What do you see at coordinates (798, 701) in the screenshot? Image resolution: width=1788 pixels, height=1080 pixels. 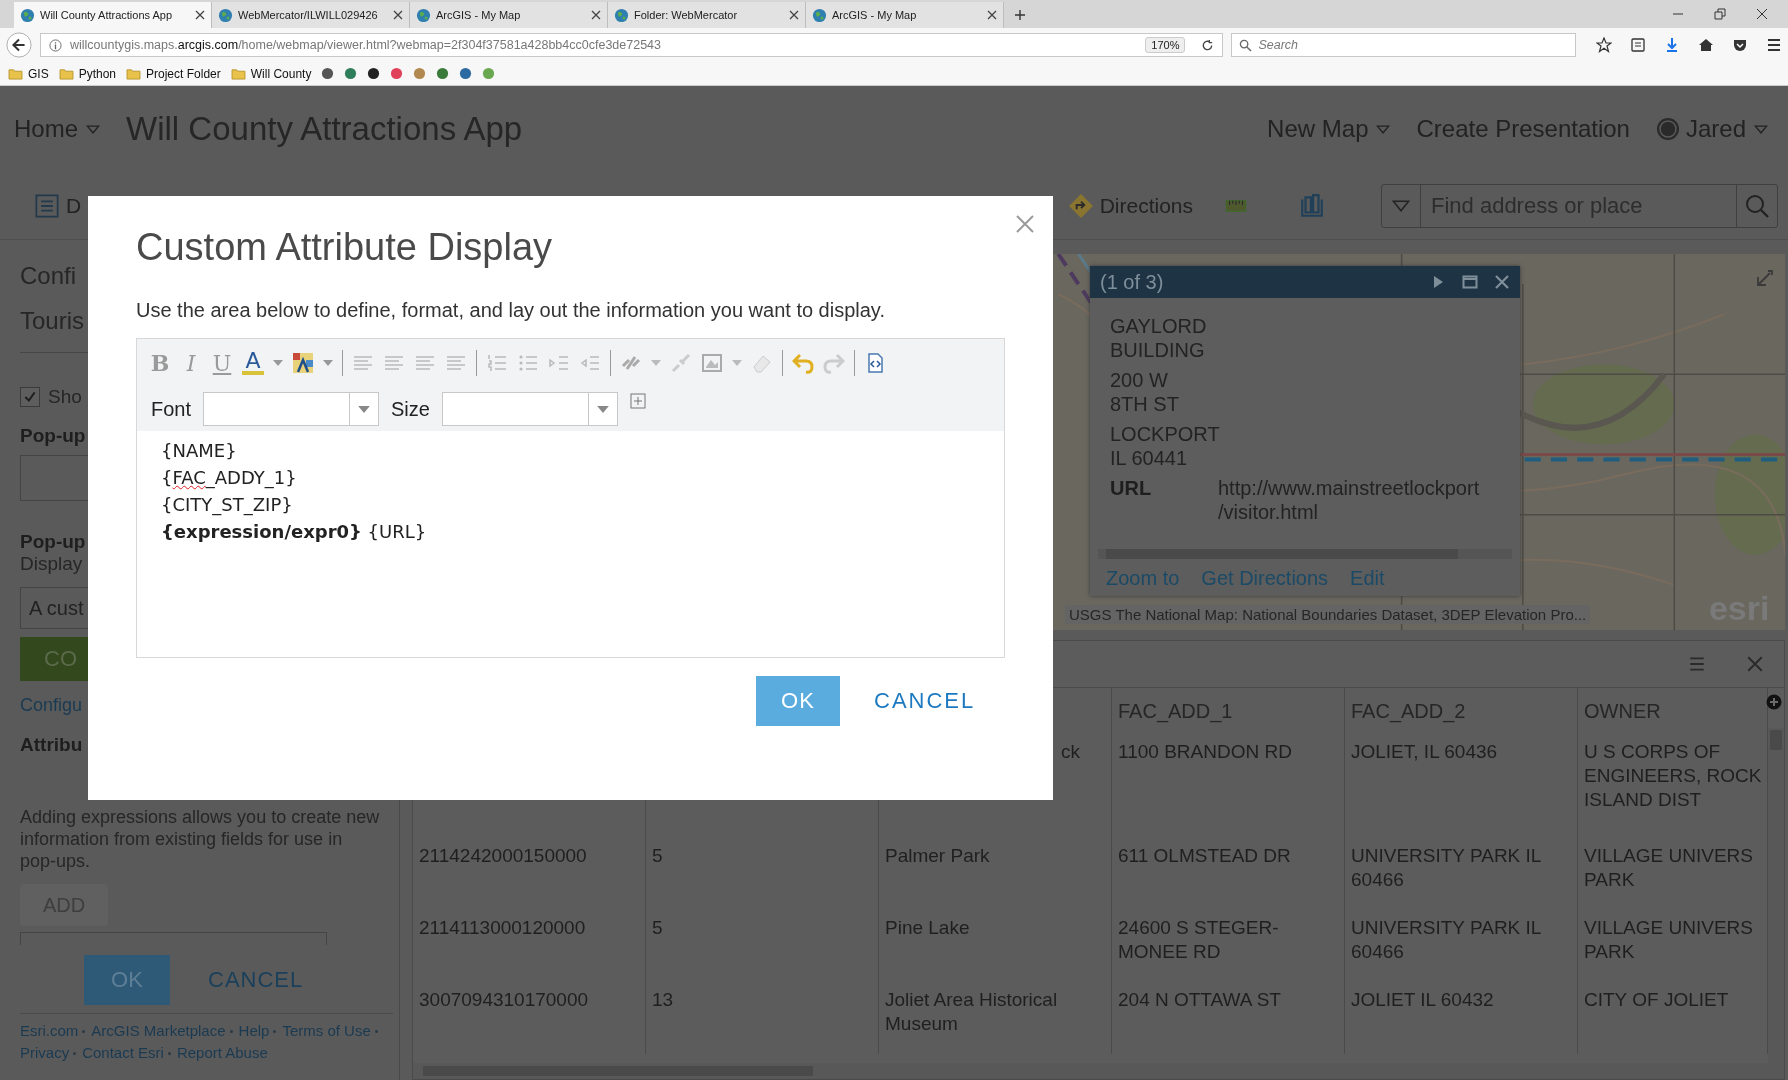 I see `ok-button: OK` at bounding box center [798, 701].